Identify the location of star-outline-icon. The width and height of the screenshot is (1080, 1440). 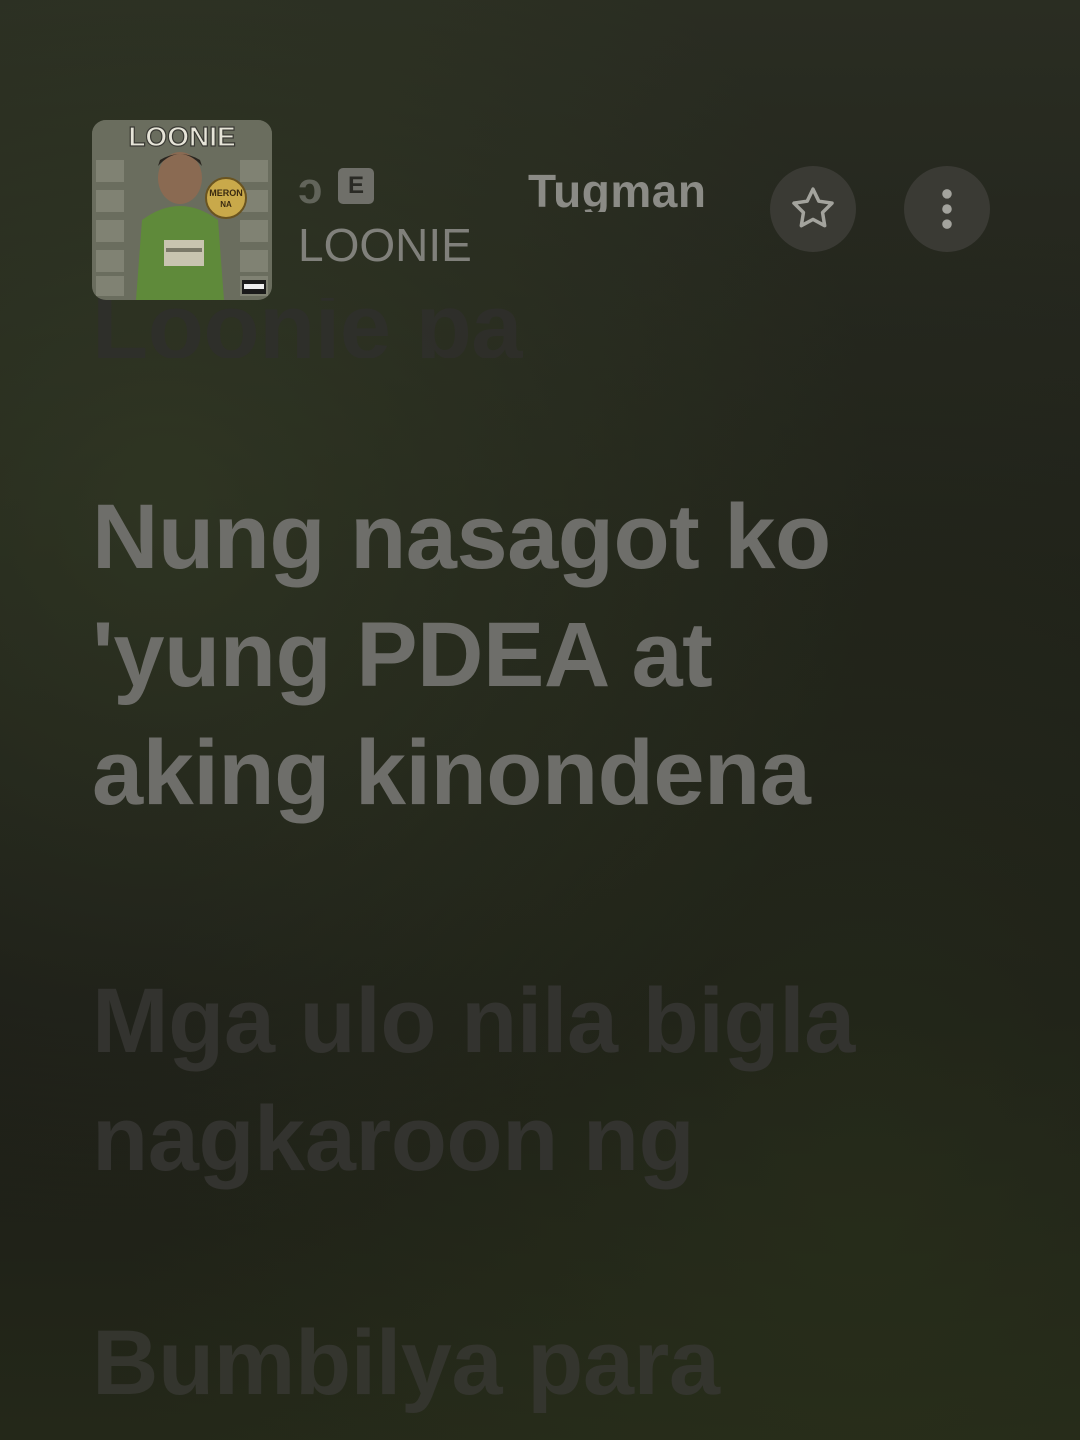
(813, 207).